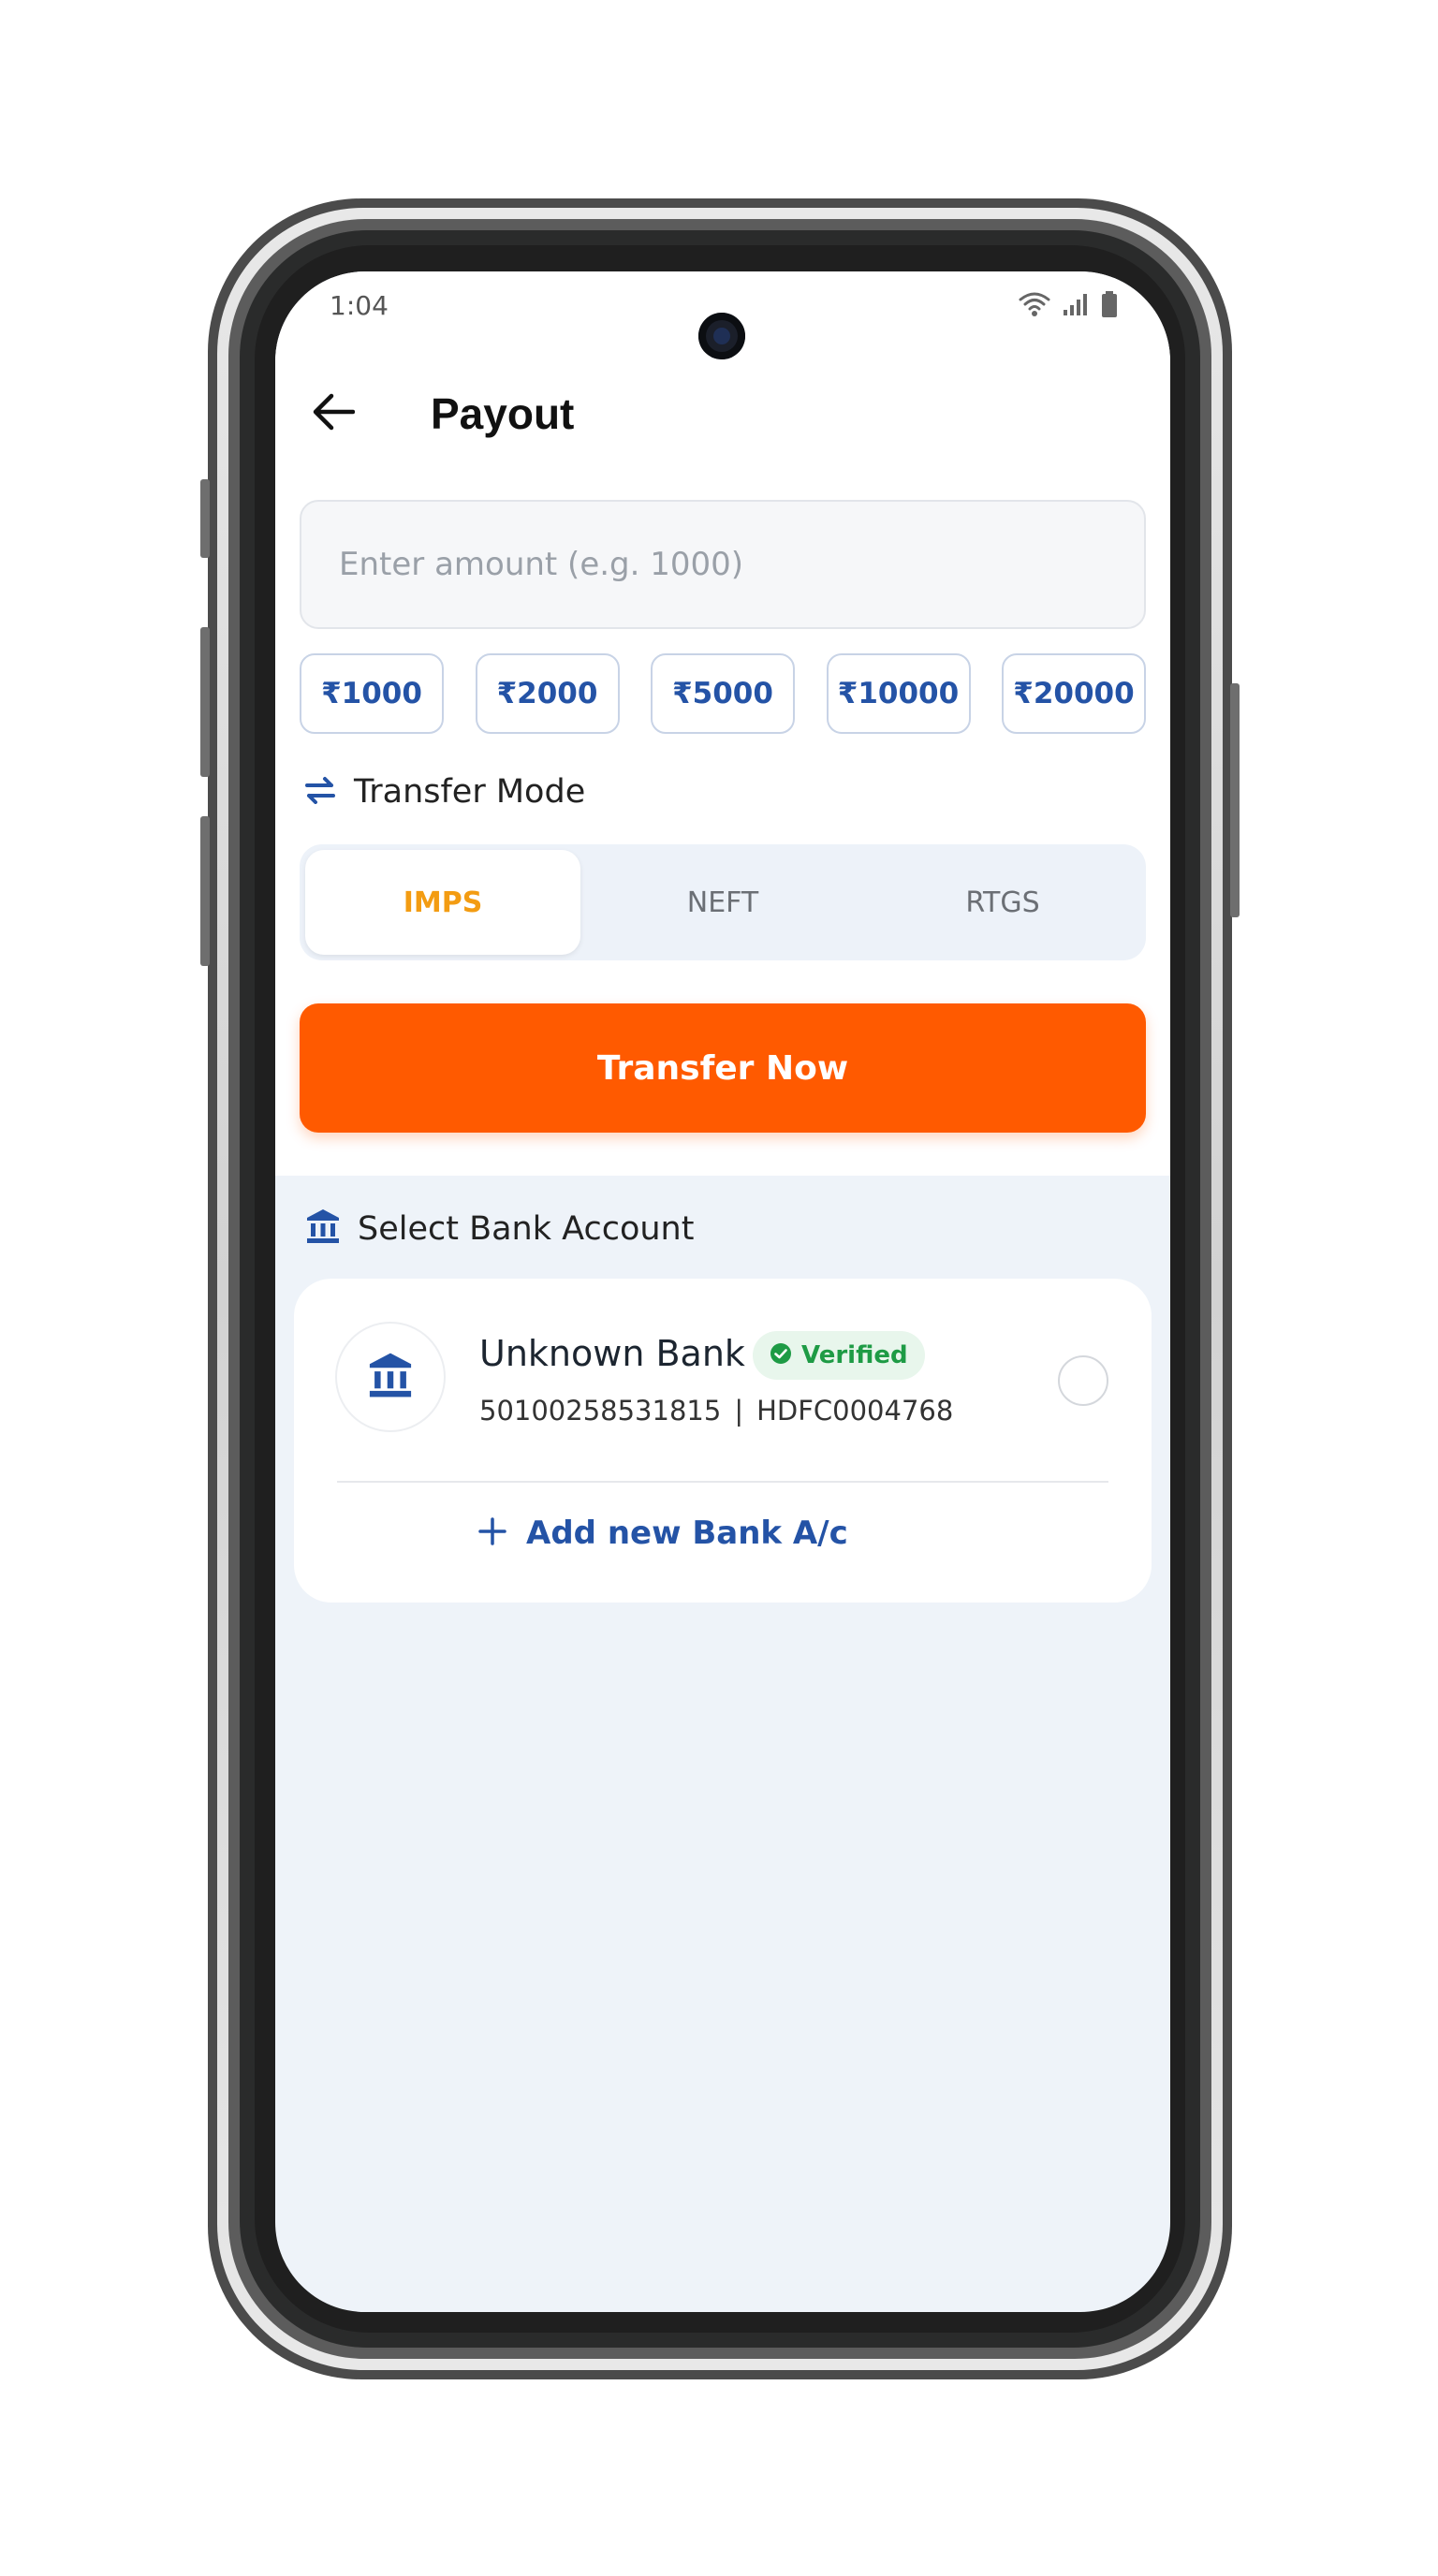 The width and height of the screenshot is (1438, 2576). Describe the element at coordinates (492, 1533) in the screenshot. I see `plus-icon` at that location.